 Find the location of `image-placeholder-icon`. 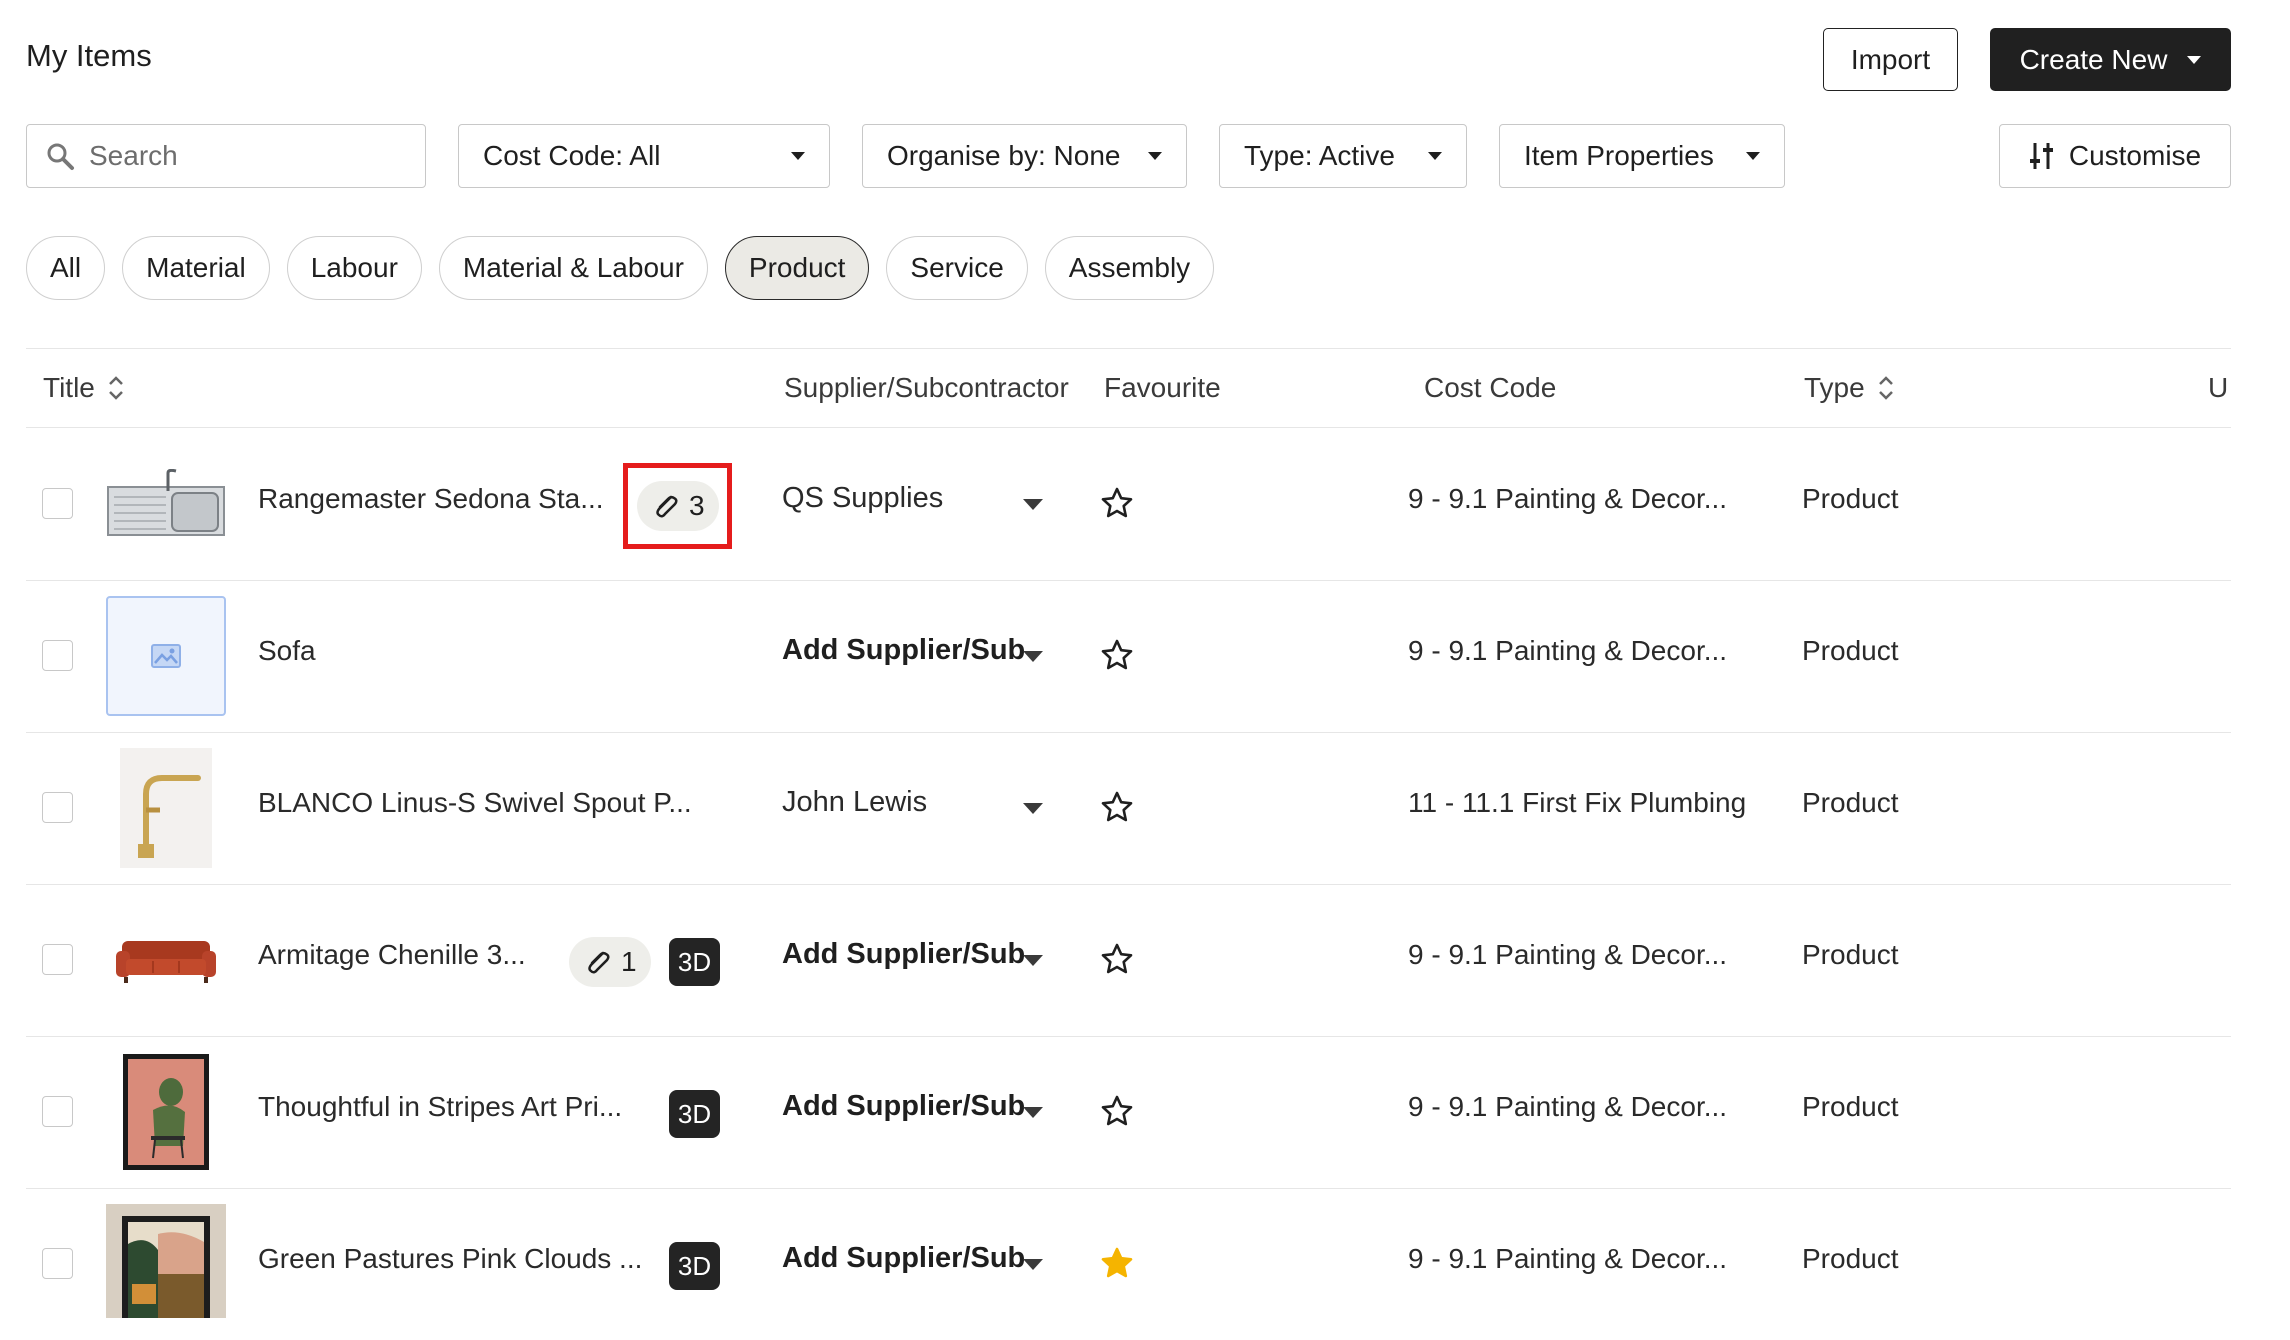

image-placeholder-icon is located at coordinates (166, 656).